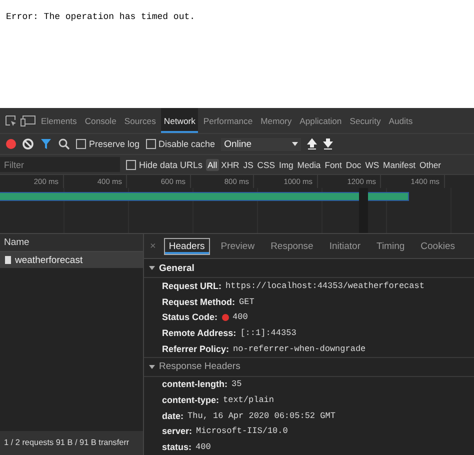  I want to click on checkbox-label: Hide data URLs, so click(171, 165).